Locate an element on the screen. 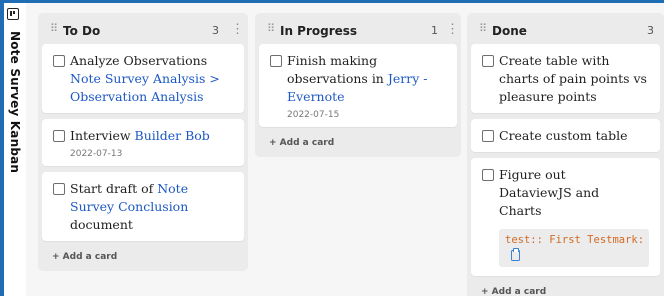  lane-count: 1 is located at coordinates (434, 30).